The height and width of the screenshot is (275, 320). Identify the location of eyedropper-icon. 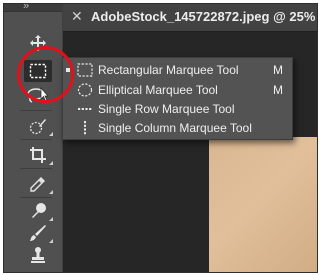
(37, 184).